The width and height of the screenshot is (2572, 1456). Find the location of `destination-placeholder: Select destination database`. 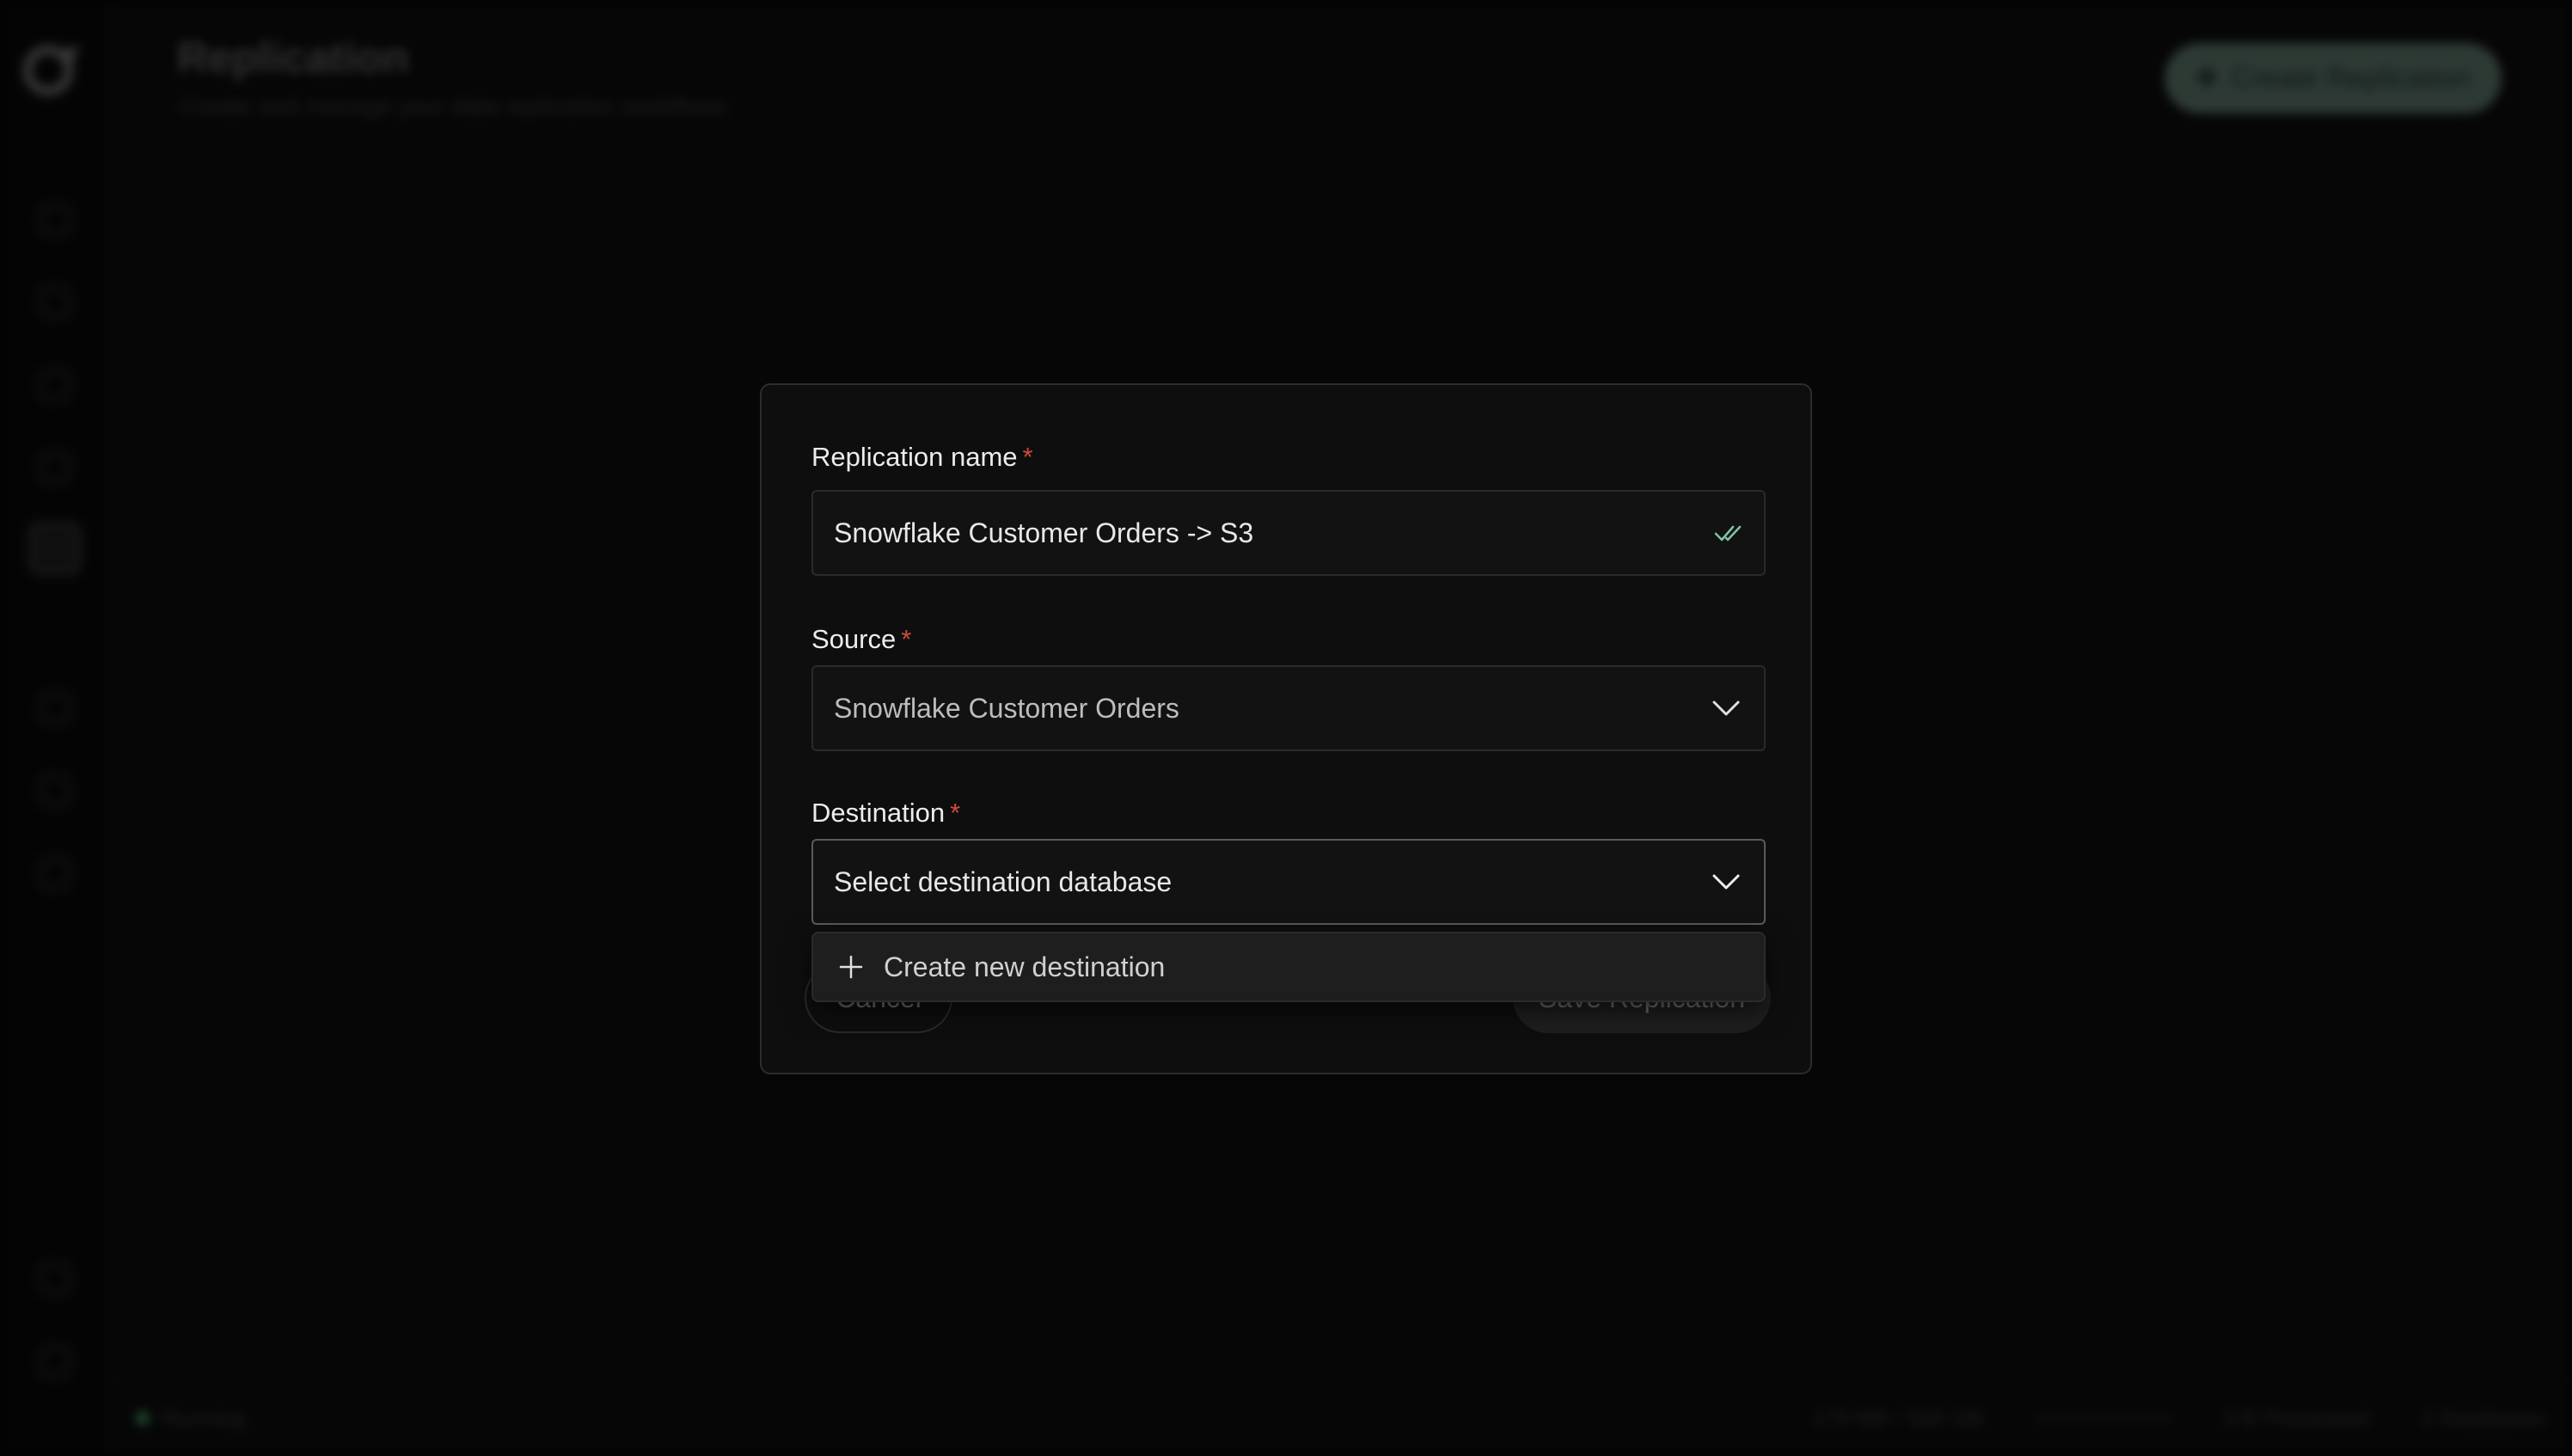

destination-placeholder: Select destination database is located at coordinates (1003, 881).